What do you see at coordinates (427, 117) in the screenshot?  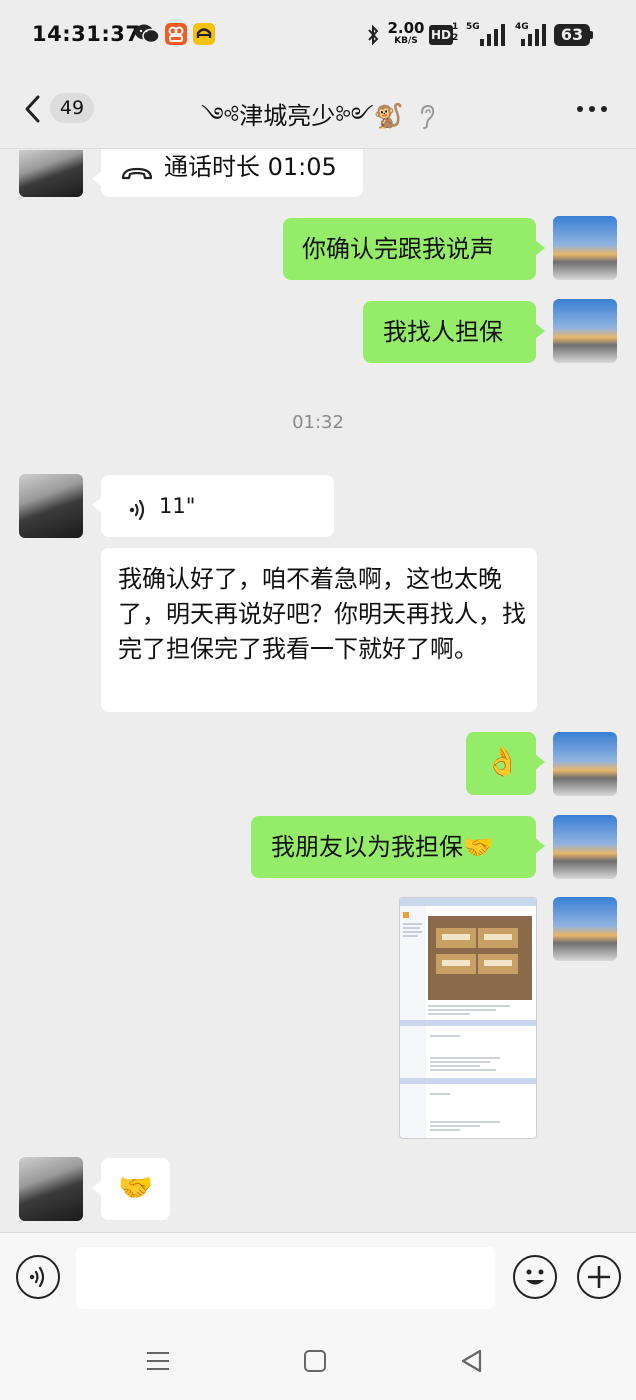 I see `ear-icon` at bounding box center [427, 117].